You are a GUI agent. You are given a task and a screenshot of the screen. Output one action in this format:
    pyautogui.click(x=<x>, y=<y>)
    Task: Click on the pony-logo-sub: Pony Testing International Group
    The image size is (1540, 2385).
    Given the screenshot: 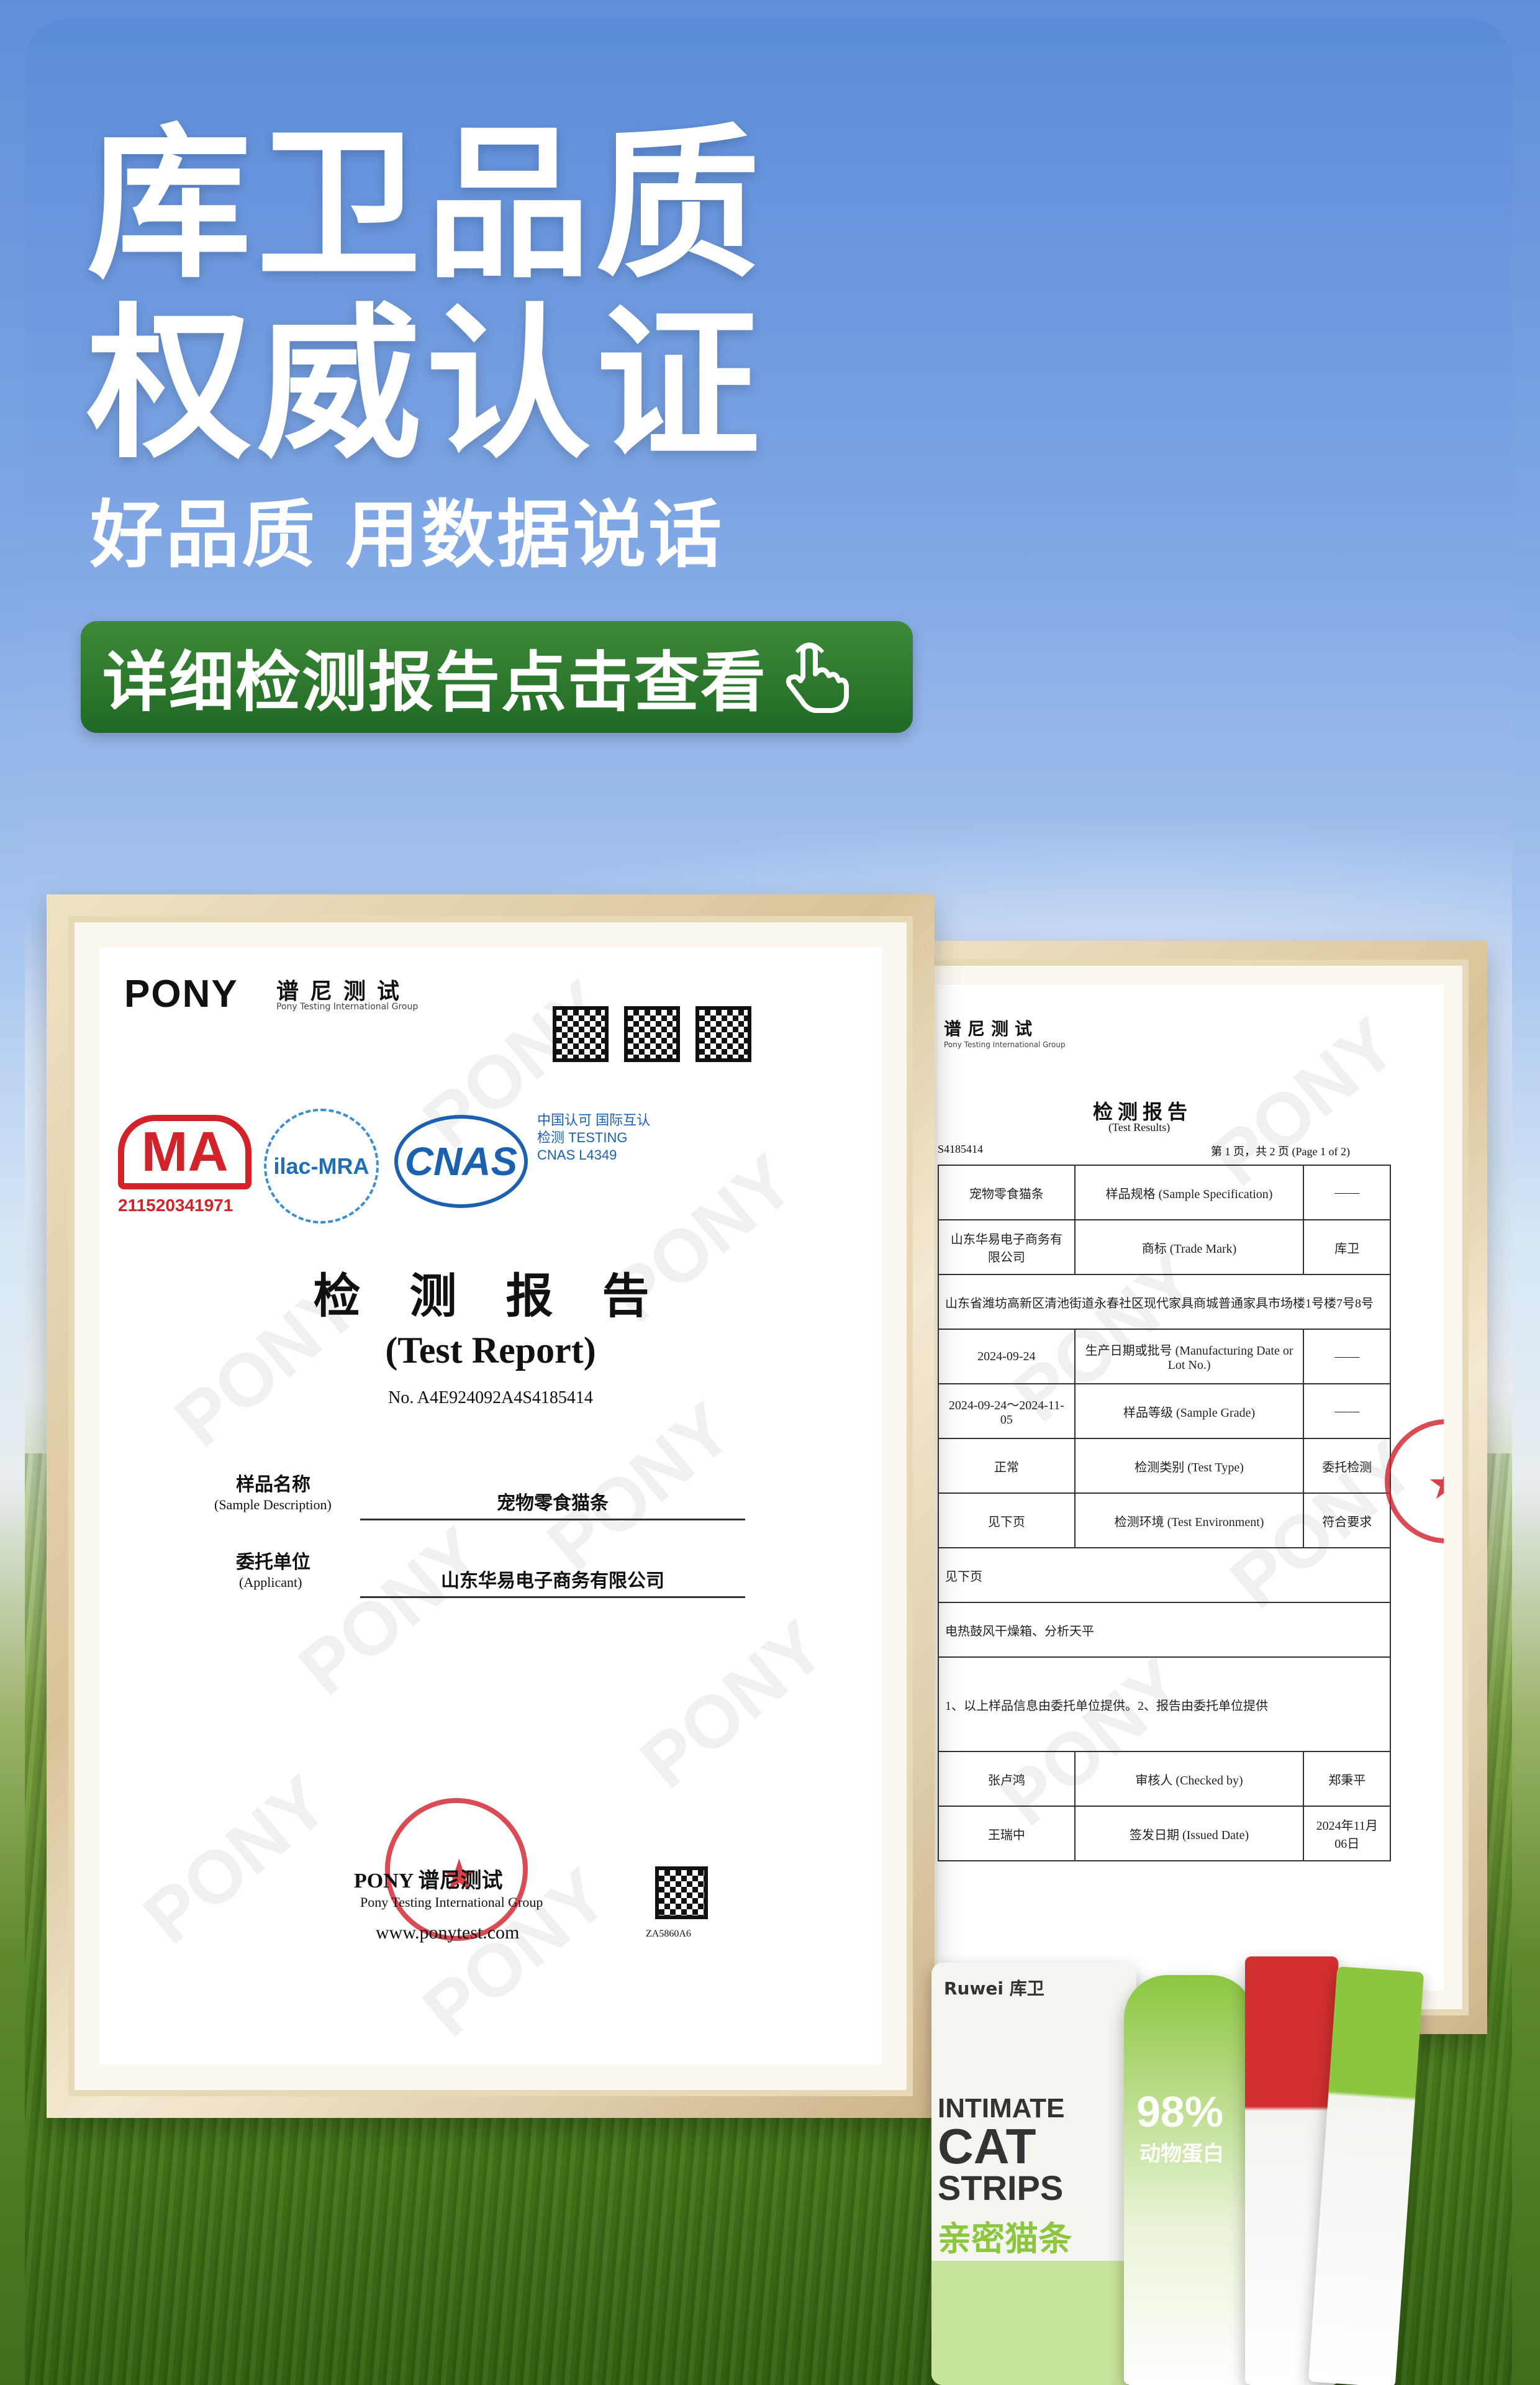 What is the action you would take?
    pyautogui.click(x=348, y=1007)
    